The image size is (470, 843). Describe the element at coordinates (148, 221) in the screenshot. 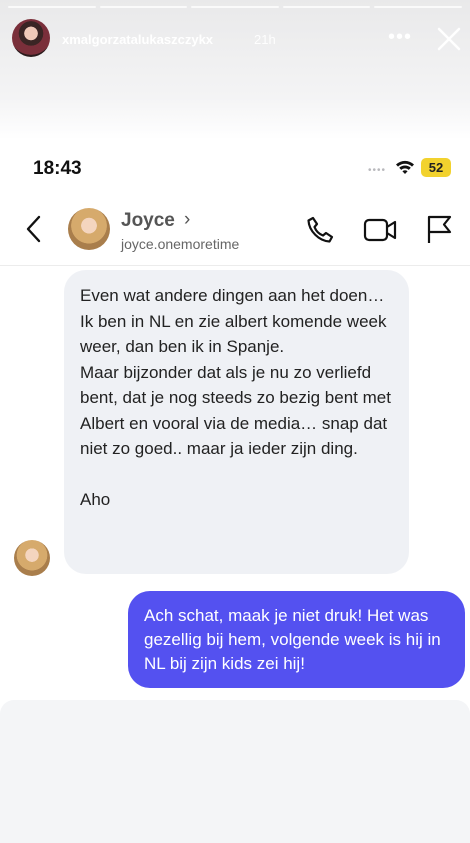

I see `contact-name: Joyce` at that location.